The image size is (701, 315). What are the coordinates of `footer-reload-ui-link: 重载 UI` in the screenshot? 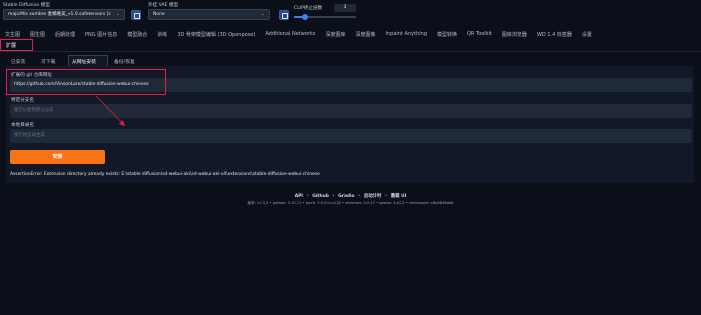 It's located at (399, 196).